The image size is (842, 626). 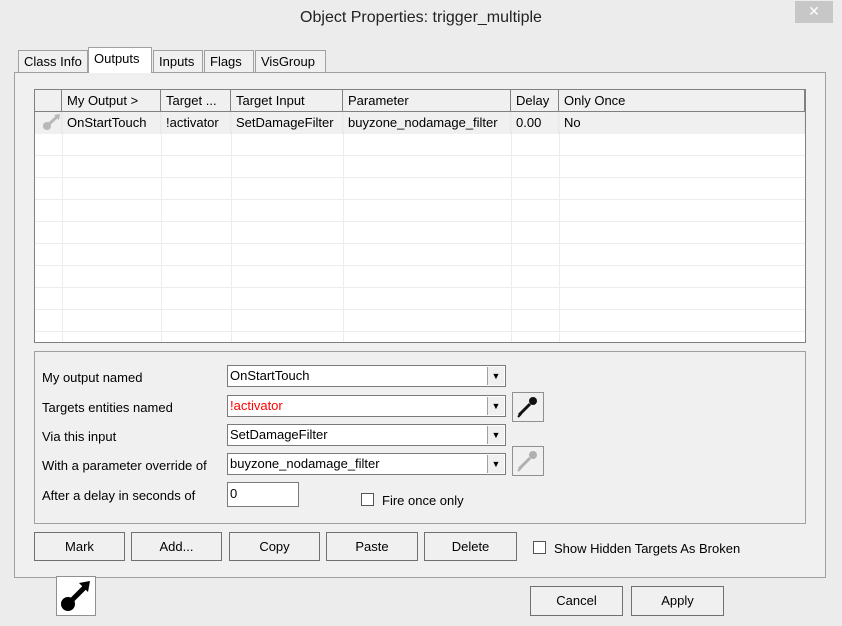 What do you see at coordinates (234, 493) in the screenshot?
I see `delay-input-value: 0` at bounding box center [234, 493].